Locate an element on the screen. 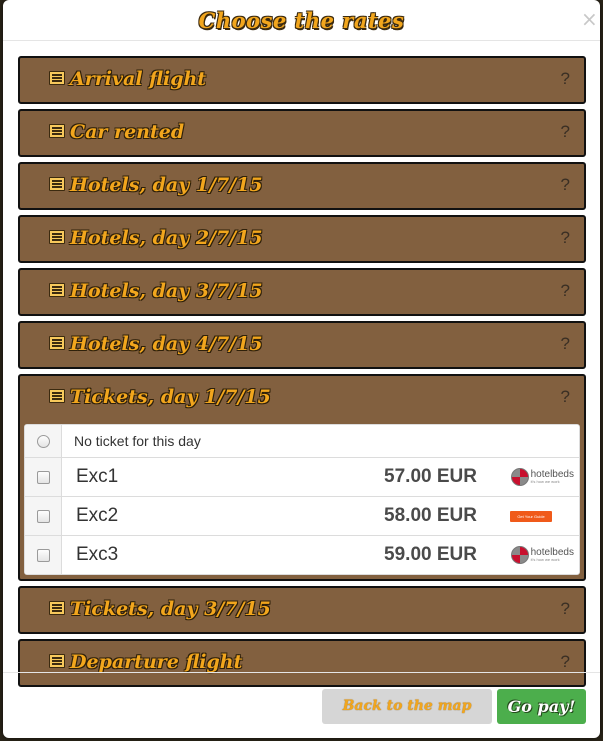 The height and width of the screenshot is (741, 603). provider-logo-cell: Get Your Guide is located at coordinates (528, 516).